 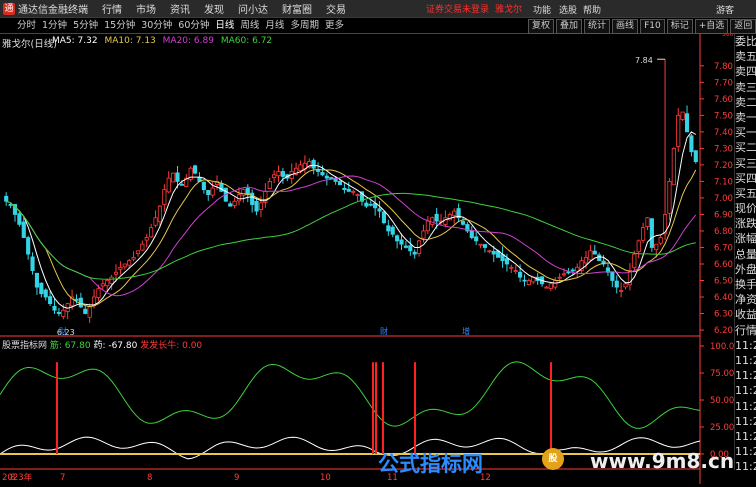 What do you see at coordinates (466, 331) in the screenshot?
I see `event-marker: 增` at bounding box center [466, 331].